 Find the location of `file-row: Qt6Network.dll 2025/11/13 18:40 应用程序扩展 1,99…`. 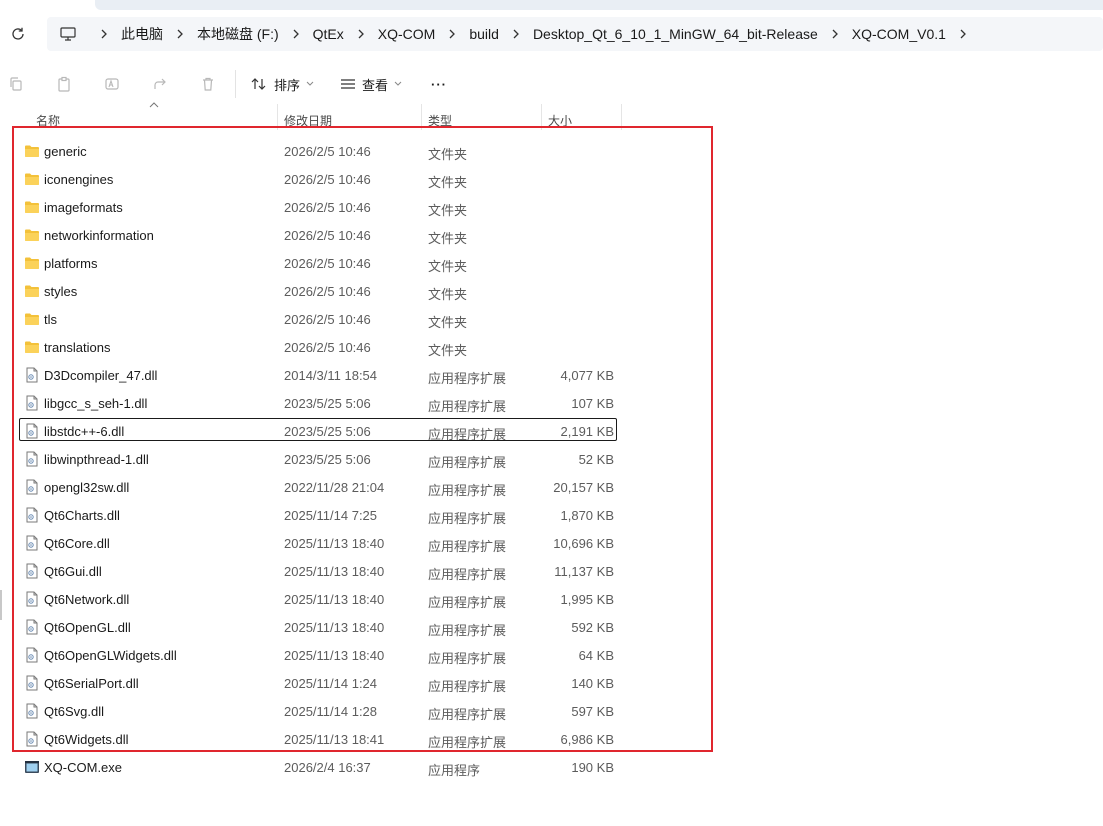

file-row: Qt6Network.dll 2025/11/13 18:40 应用程序扩展 1,99… is located at coordinates (360, 599).